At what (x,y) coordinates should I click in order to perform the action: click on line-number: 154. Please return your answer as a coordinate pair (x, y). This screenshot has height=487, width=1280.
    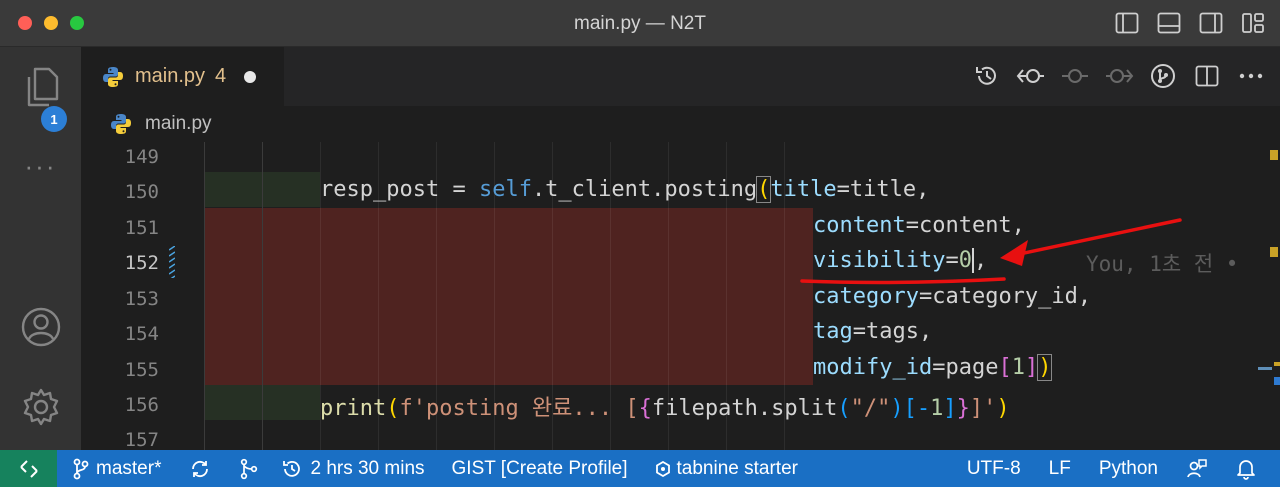
    Looking at the image, I should click on (141, 334).